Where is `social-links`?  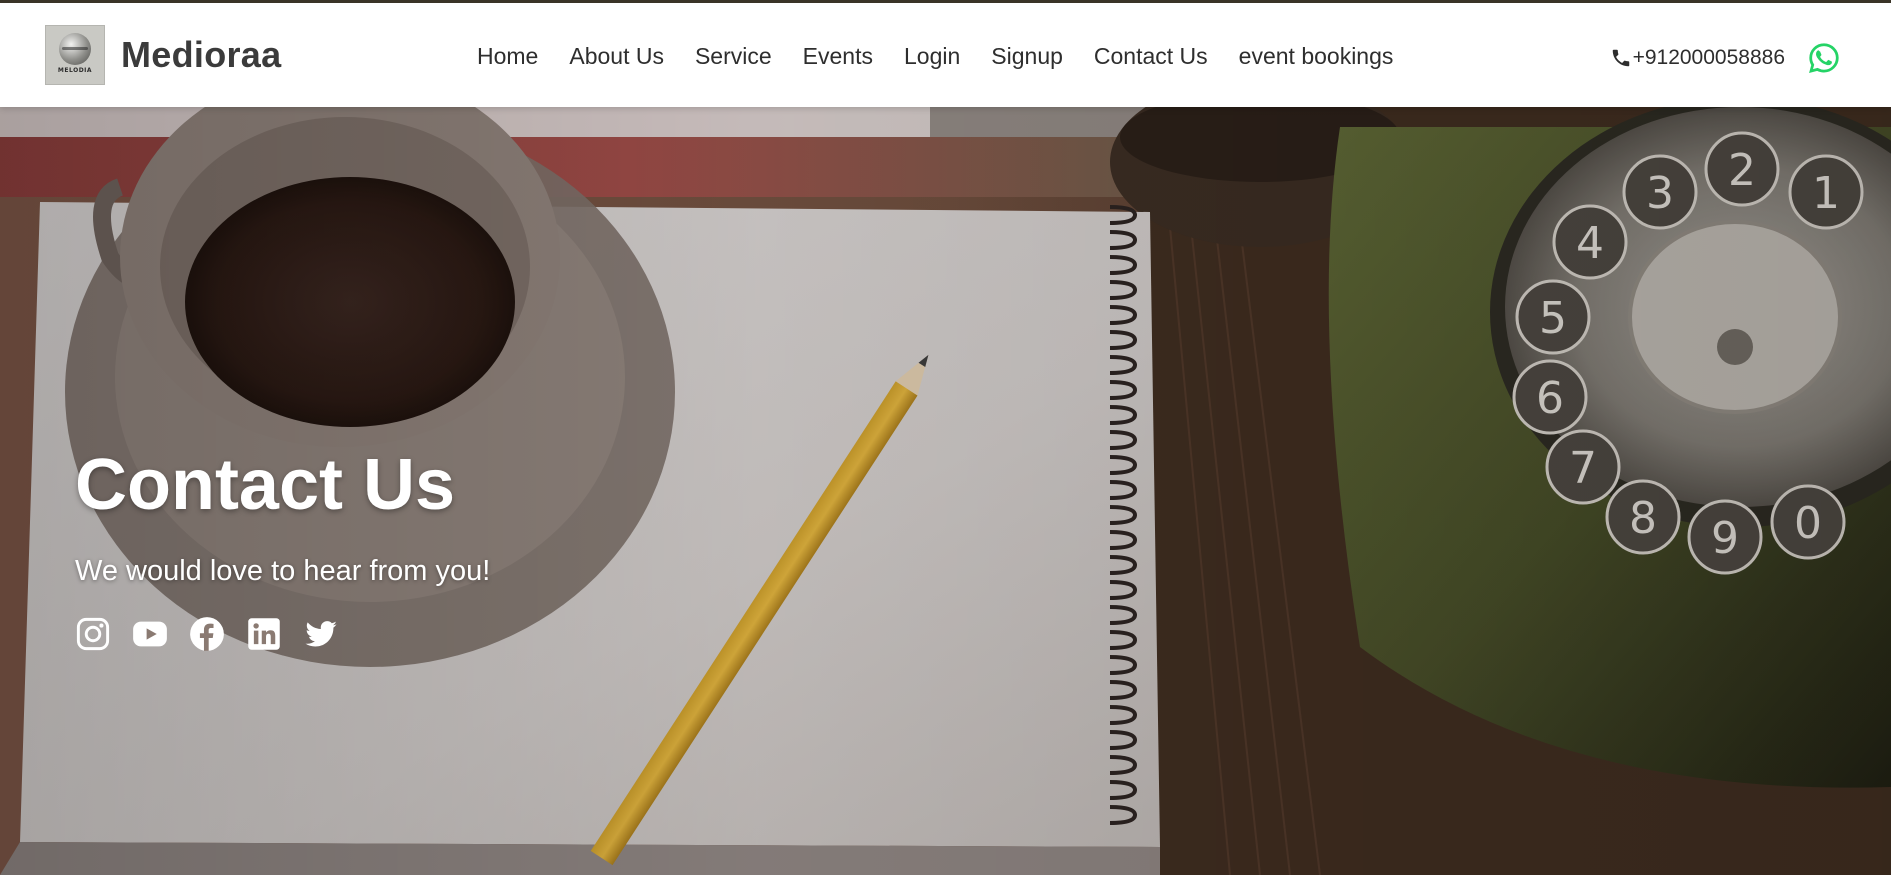 social-links is located at coordinates (282, 634).